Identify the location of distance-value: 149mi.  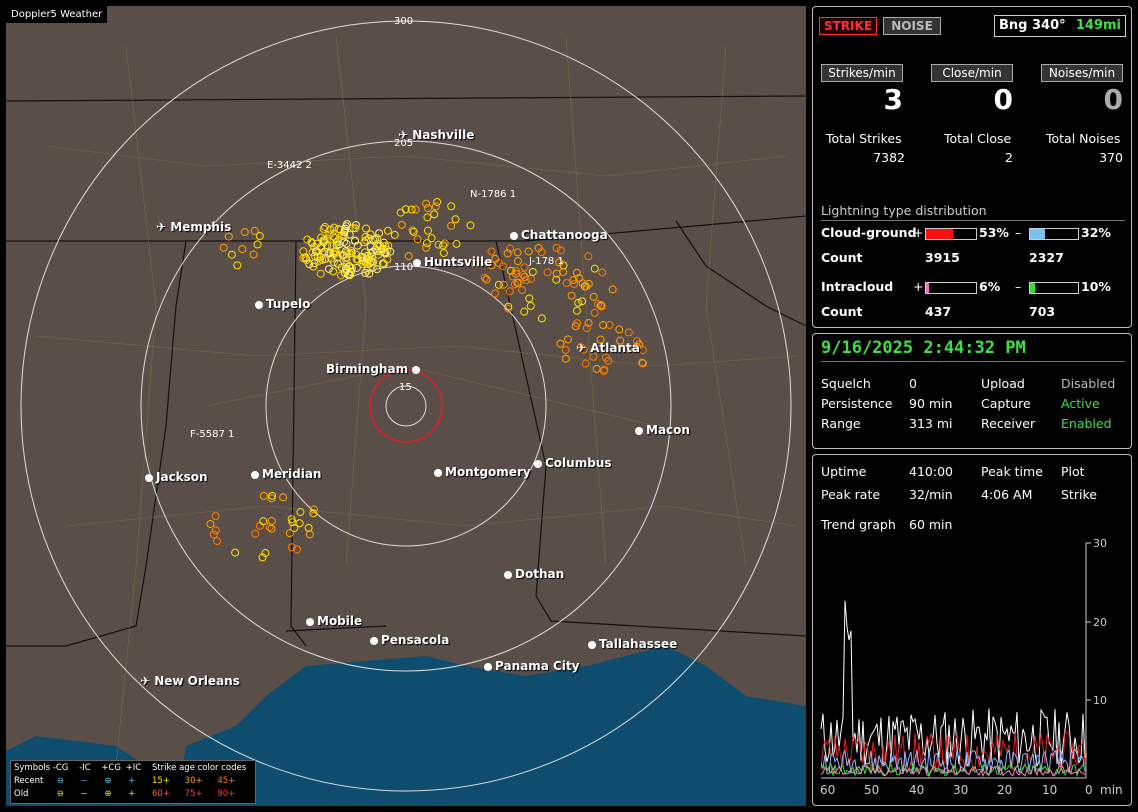
(1098, 25).